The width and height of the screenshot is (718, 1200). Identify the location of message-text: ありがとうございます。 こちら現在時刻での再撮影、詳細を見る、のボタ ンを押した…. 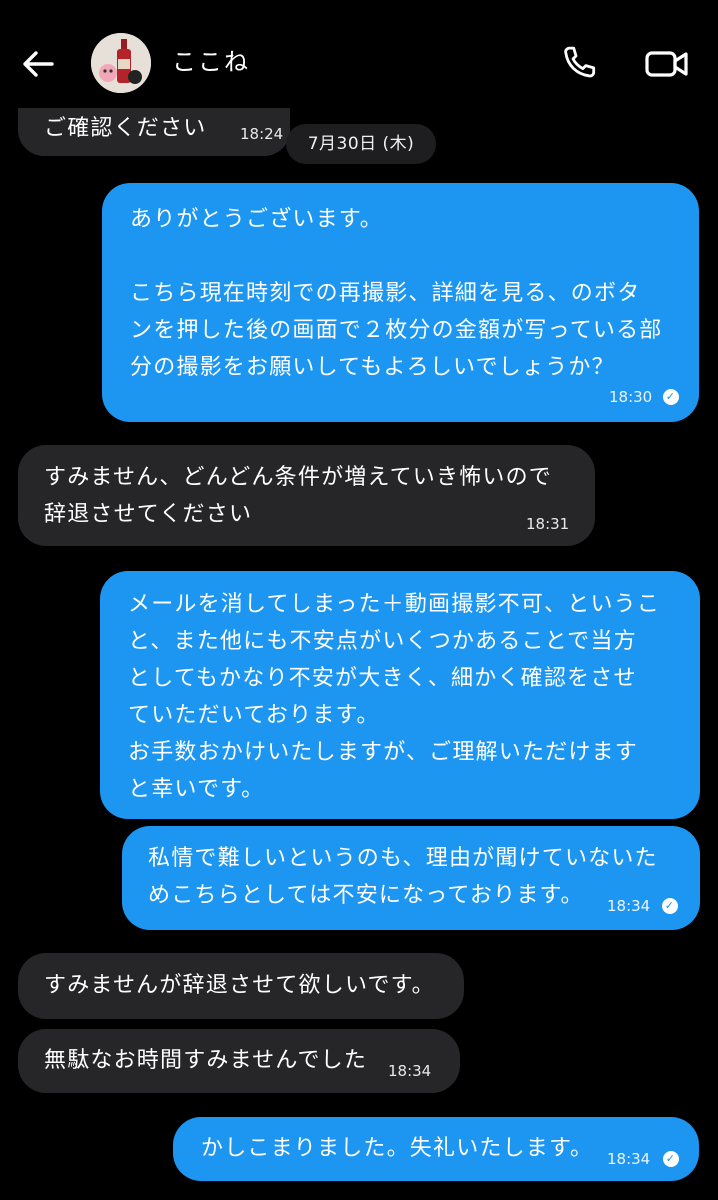
(396, 293).